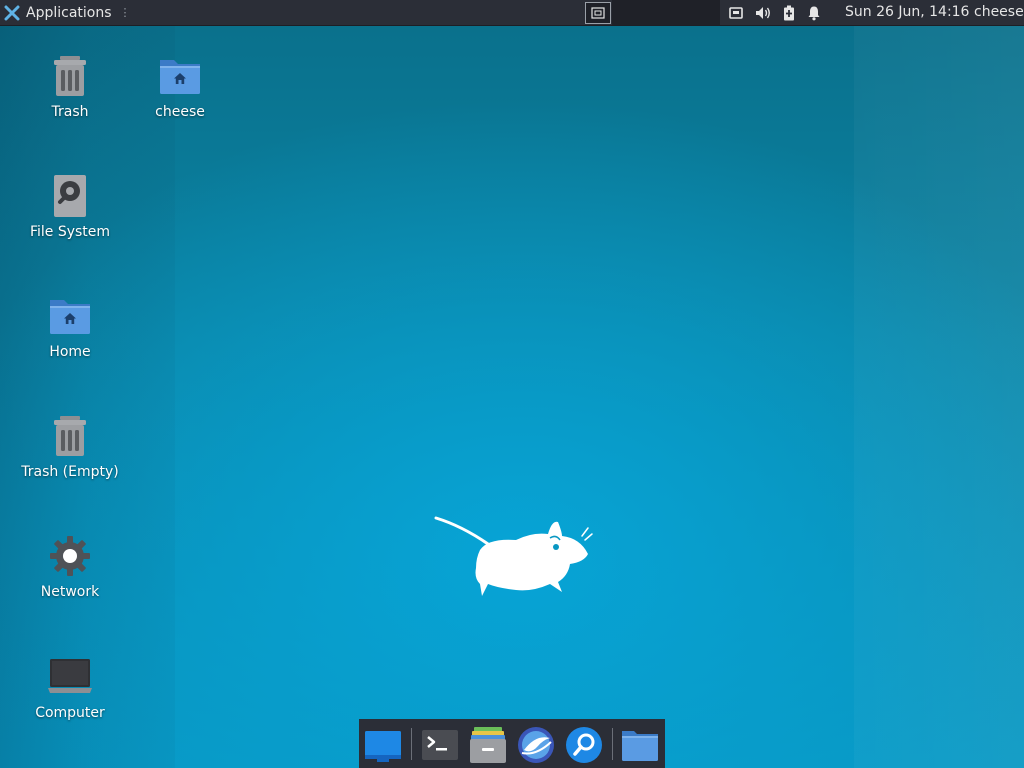 This screenshot has height=768, width=1024. What do you see at coordinates (666, 12) in the screenshot?
I see `window-buttons-area` at bounding box center [666, 12].